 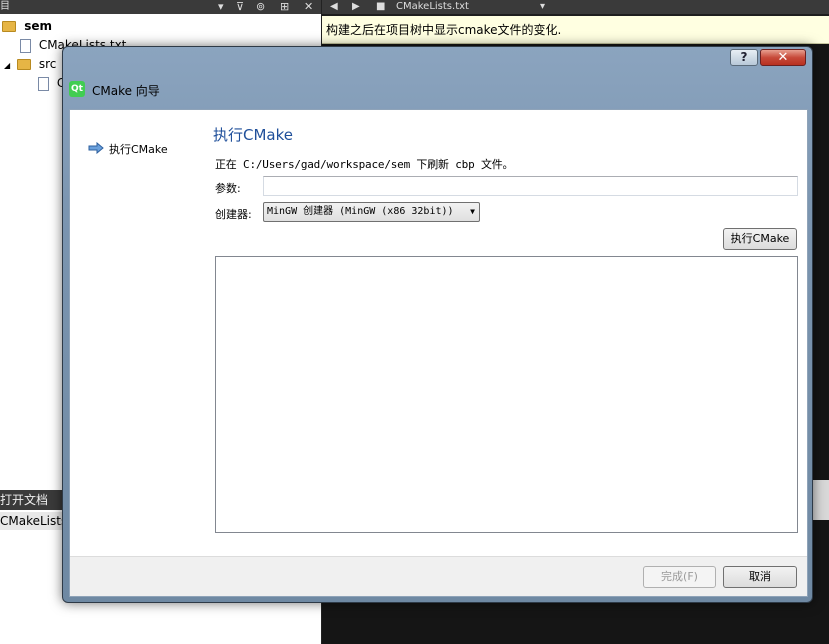 What do you see at coordinates (356, 7) in the screenshot?
I see `forward-icon: ▶` at bounding box center [356, 7].